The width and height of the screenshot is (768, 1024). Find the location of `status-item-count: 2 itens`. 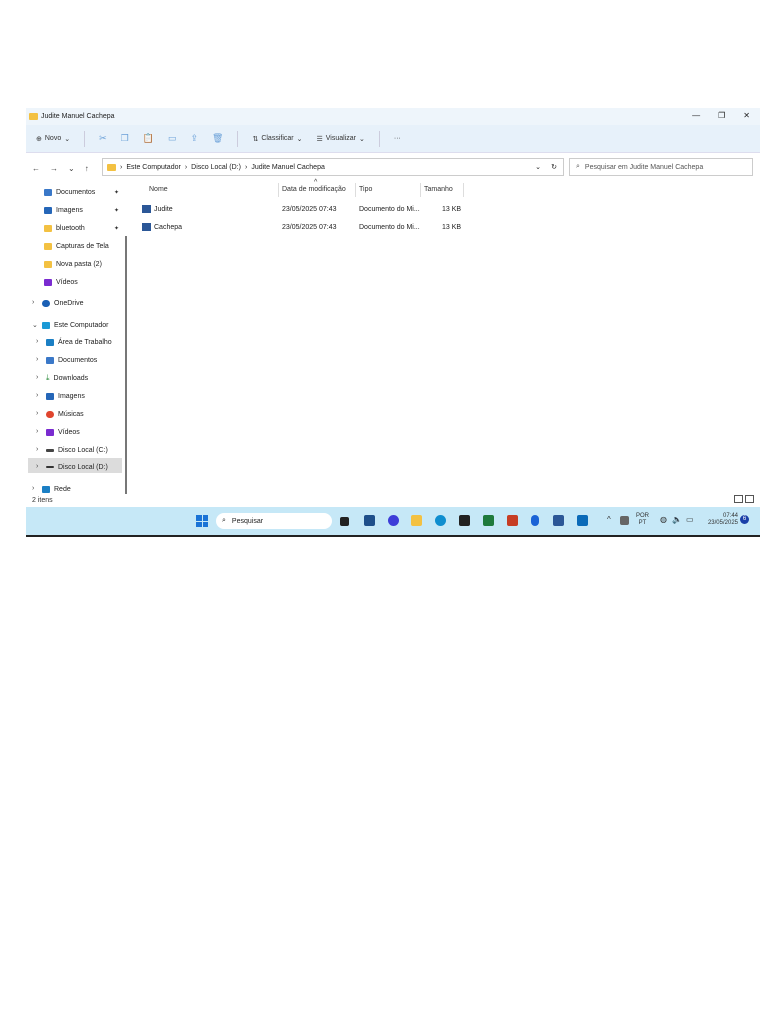

status-item-count: 2 itens is located at coordinates (42, 500).